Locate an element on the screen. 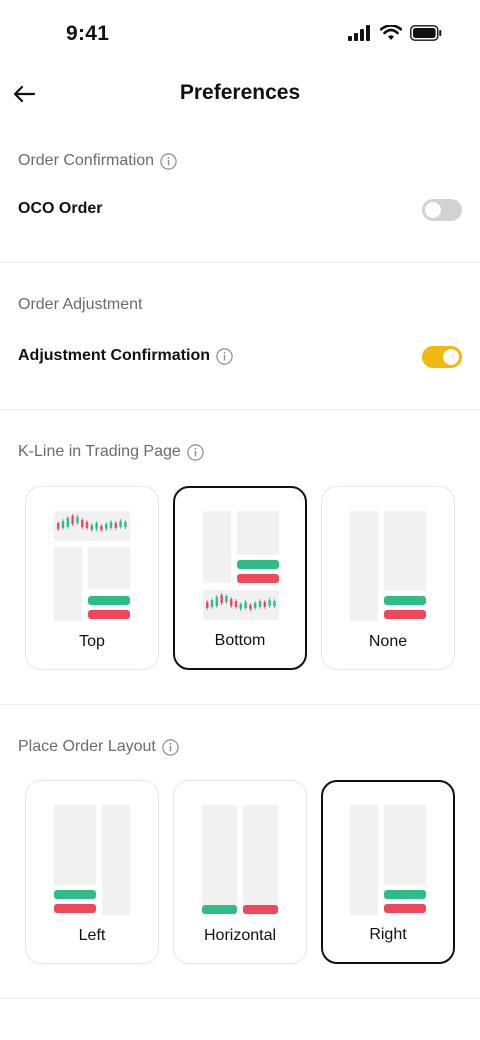  status-time: 9:41 is located at coordinates (88, 33).